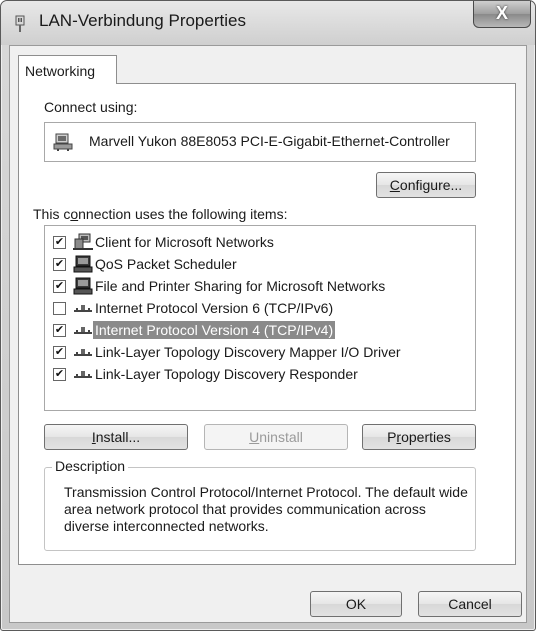 The width and height of the screenshot is (536, 631). What do you see at coordinates (184, 242) in the screenshot?
I see `item-label: Client for Microsoft Networks` at bounding box center [184, 242].